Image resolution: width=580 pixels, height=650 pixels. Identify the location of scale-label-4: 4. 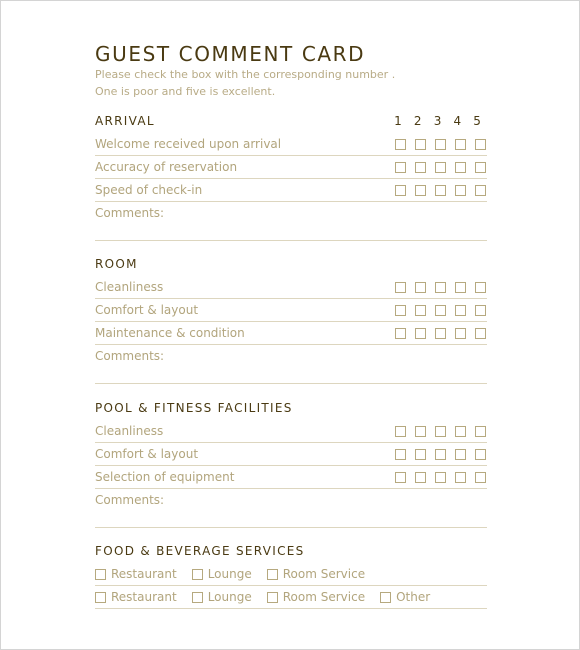
(457, 121).